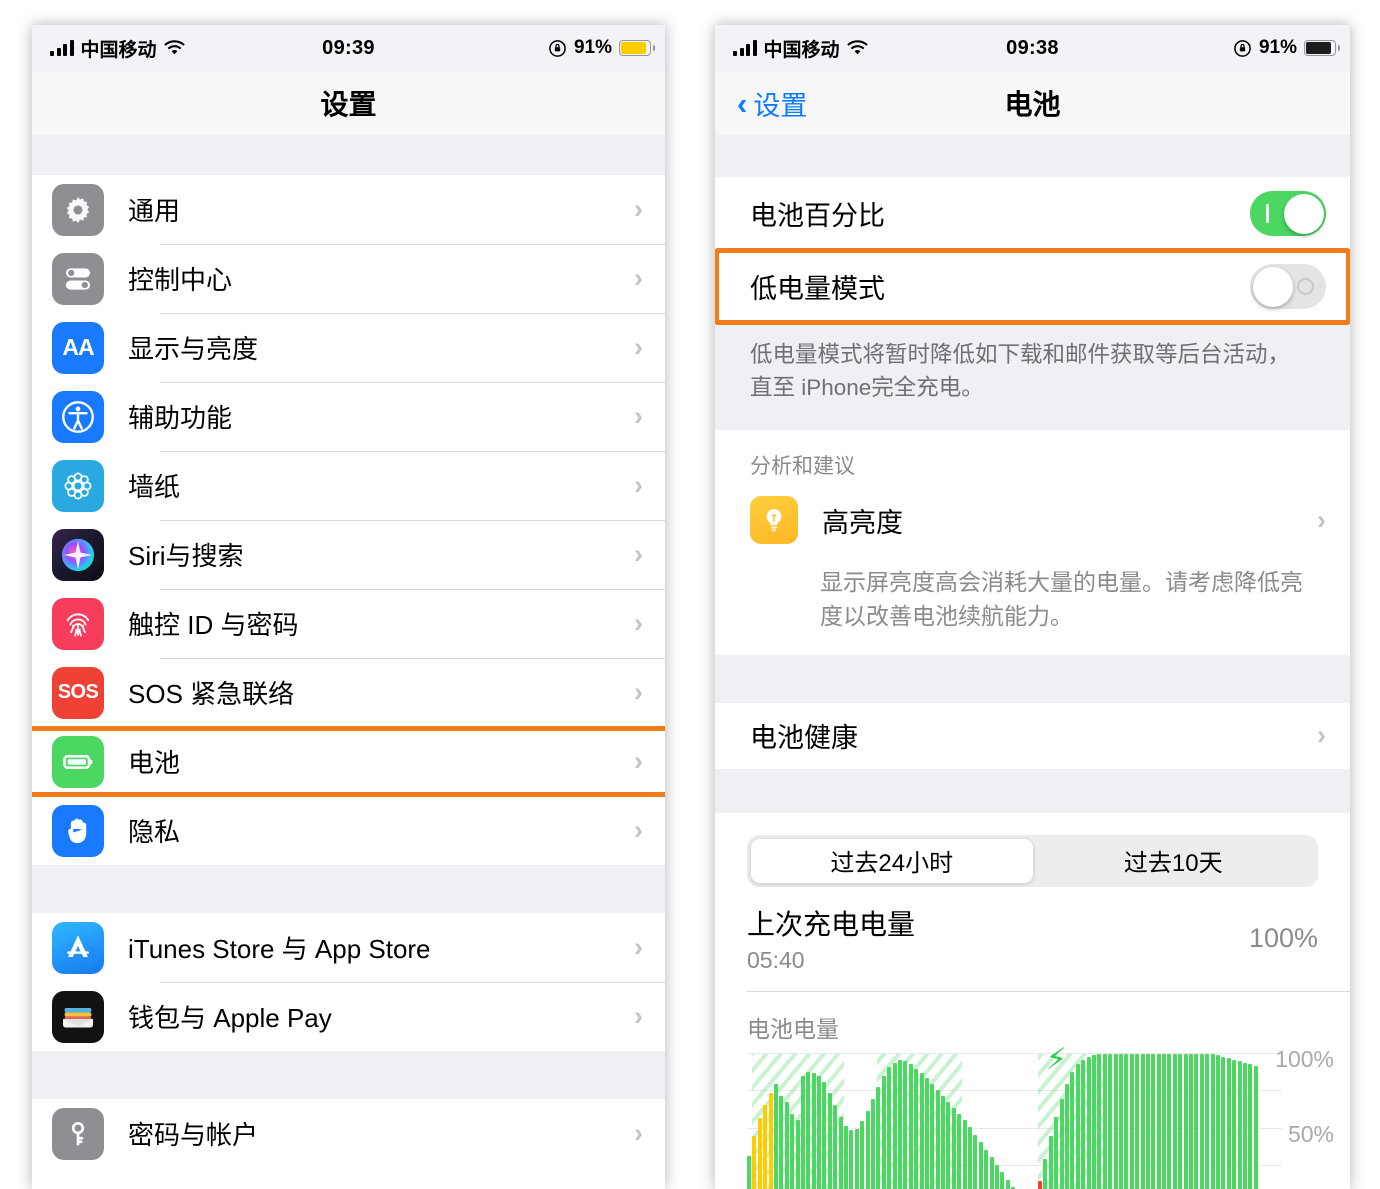 Image resolution: width=1380 pixels, height=1189 pixels. Describe the element at coordinates (817, 289) in the screenshot. I see `toggle-label: 低电量模式` at that location.